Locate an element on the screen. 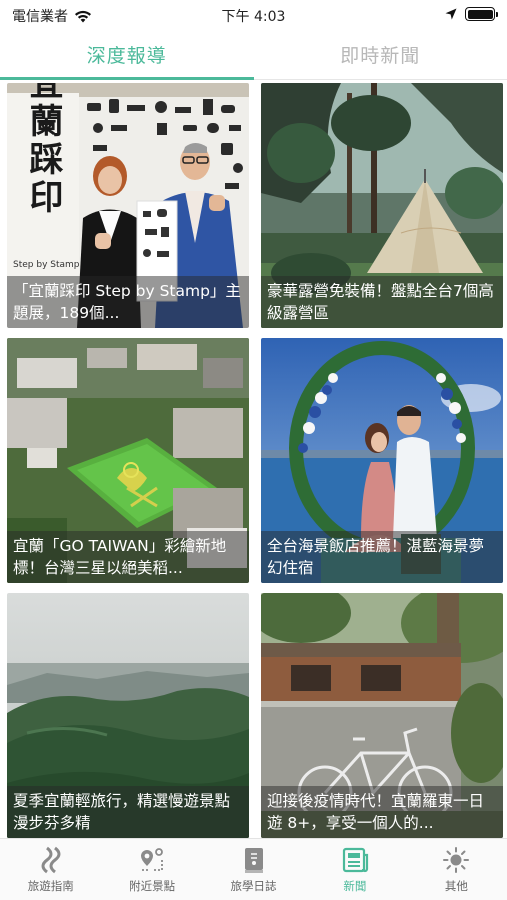 The width and height of the screenshot is (507, 900). article-title: 夏季宜蘭輕旅行，精選慢遊景點漫步芬多精 is located at coordinates (128, 812).